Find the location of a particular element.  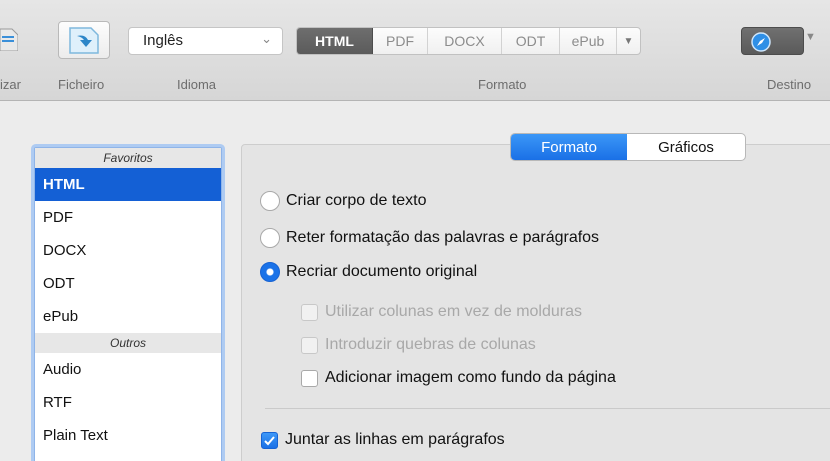

radio-label: Criar corpo de texto is located at coordinates (356, 200).